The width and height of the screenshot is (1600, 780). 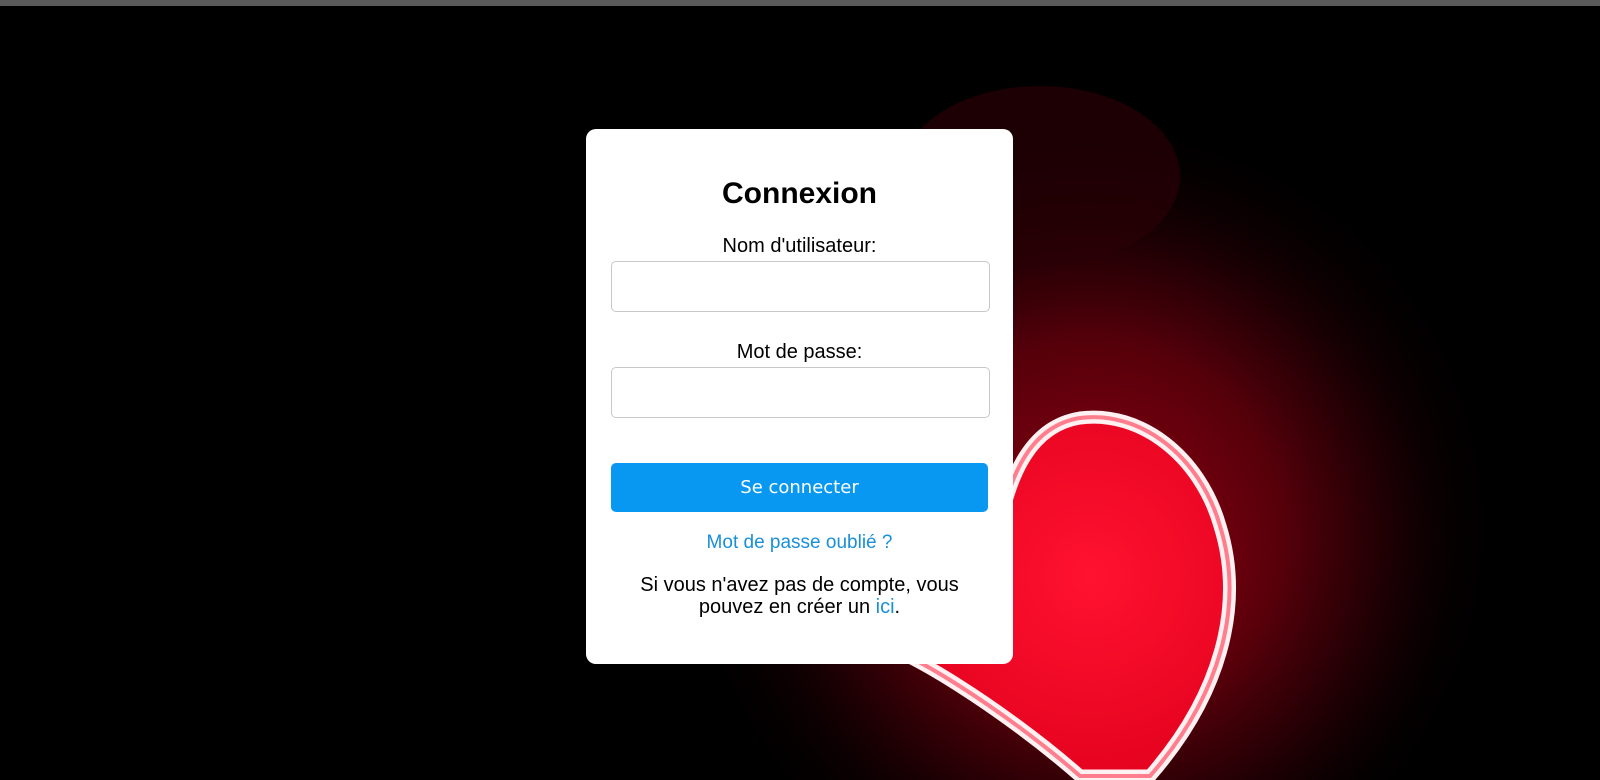 I want to click on password-input, so click(x=800, y=392).